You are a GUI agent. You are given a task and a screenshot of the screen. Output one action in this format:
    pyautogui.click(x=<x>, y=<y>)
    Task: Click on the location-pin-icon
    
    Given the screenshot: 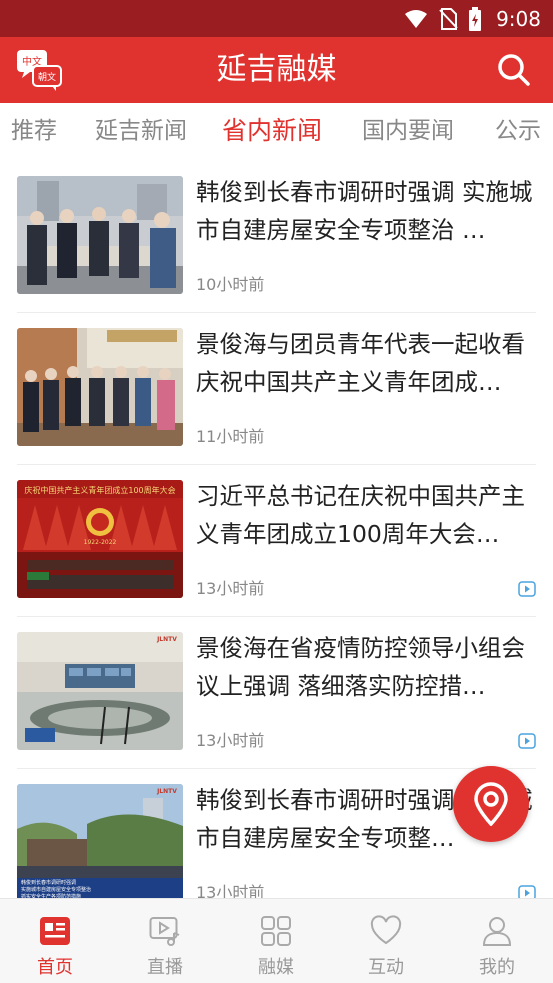 What is the action you would take?
    pyautogui.click(x=491, y=804)
    